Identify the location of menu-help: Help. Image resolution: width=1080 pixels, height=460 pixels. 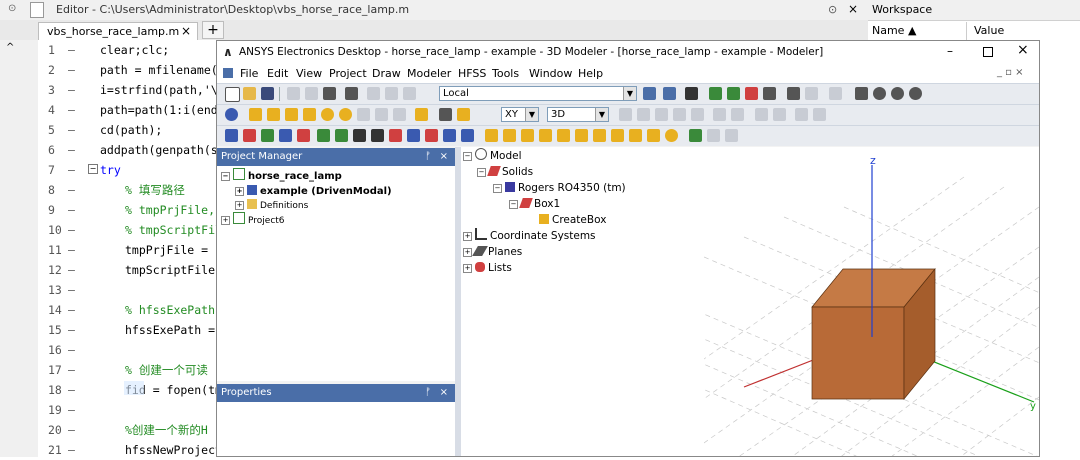
(590, 73).